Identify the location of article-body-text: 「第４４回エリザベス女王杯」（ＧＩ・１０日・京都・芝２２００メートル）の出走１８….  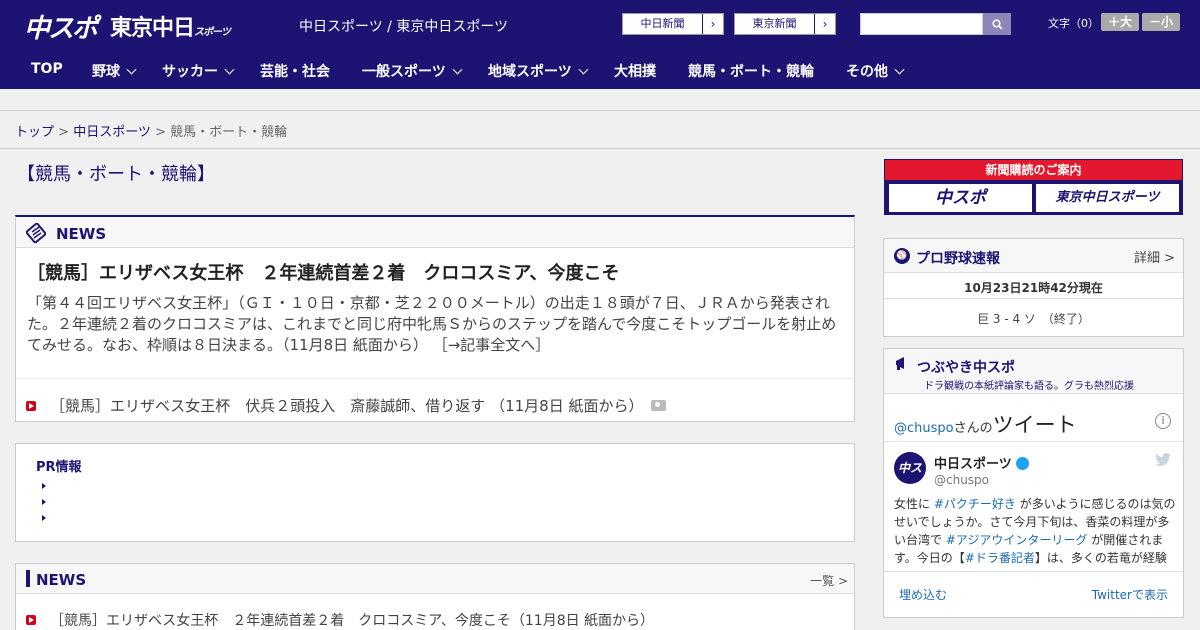
(432, 324).